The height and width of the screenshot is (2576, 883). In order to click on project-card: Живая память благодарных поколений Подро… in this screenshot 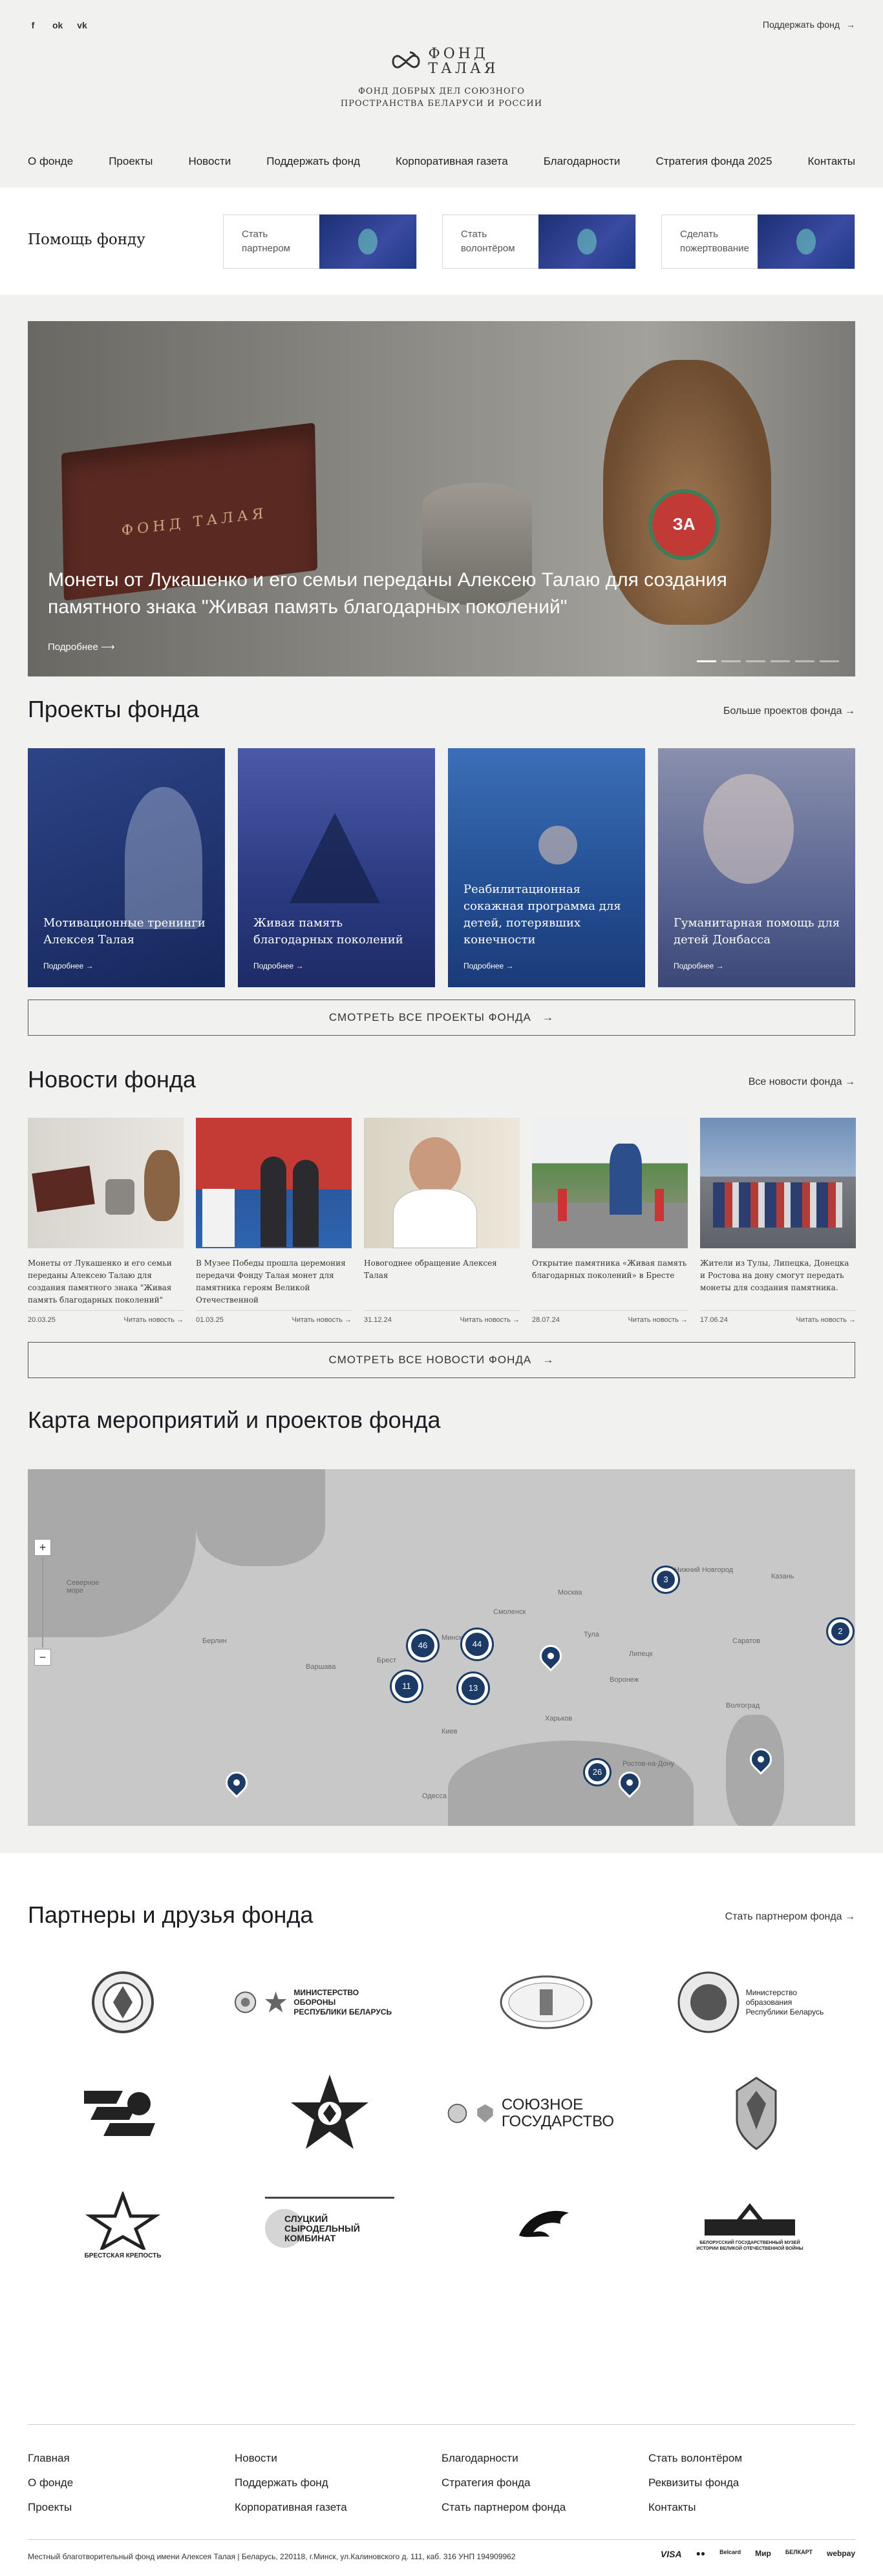, I will do `click(336, 867)`.